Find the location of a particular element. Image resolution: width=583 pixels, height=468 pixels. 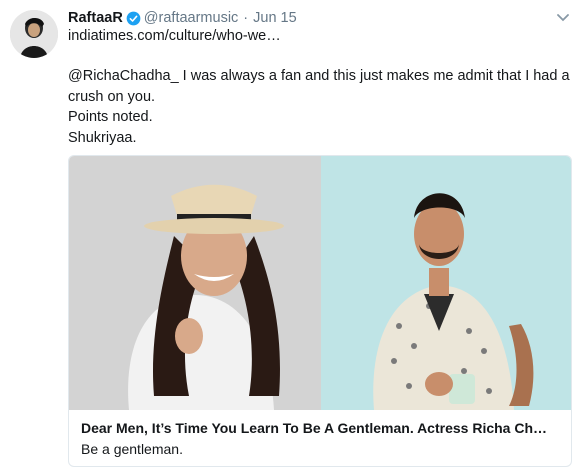

tweet-date: Jun 15 is located at coordinates (275, 18).